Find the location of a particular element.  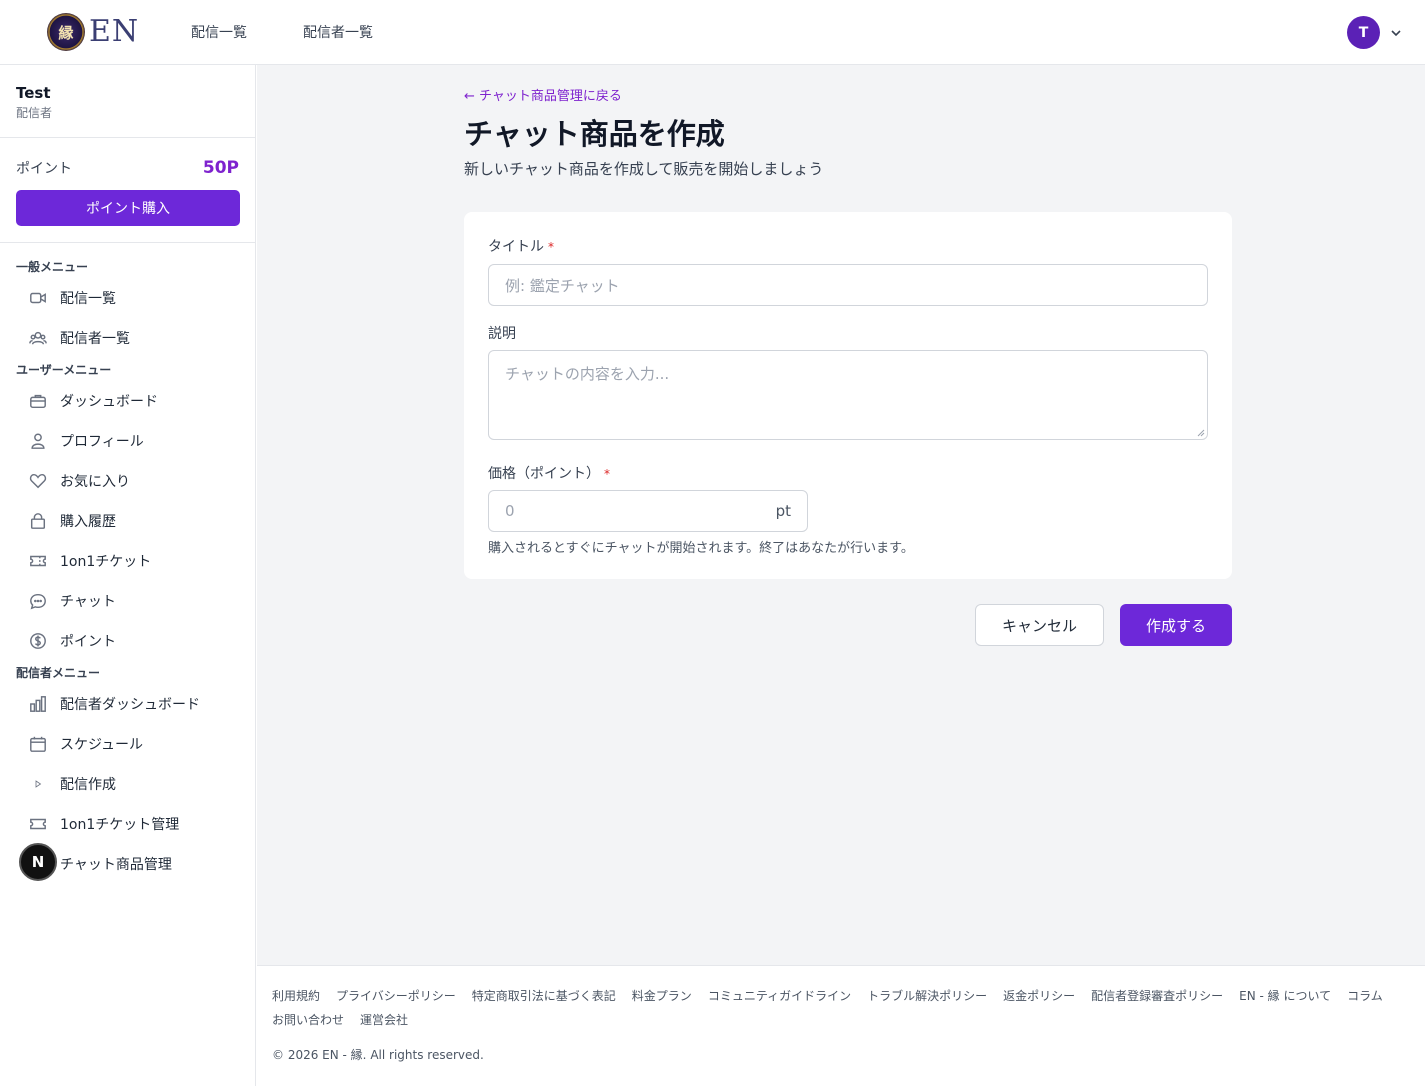

next-dev-badge: N is located at coordinates (38, 862).